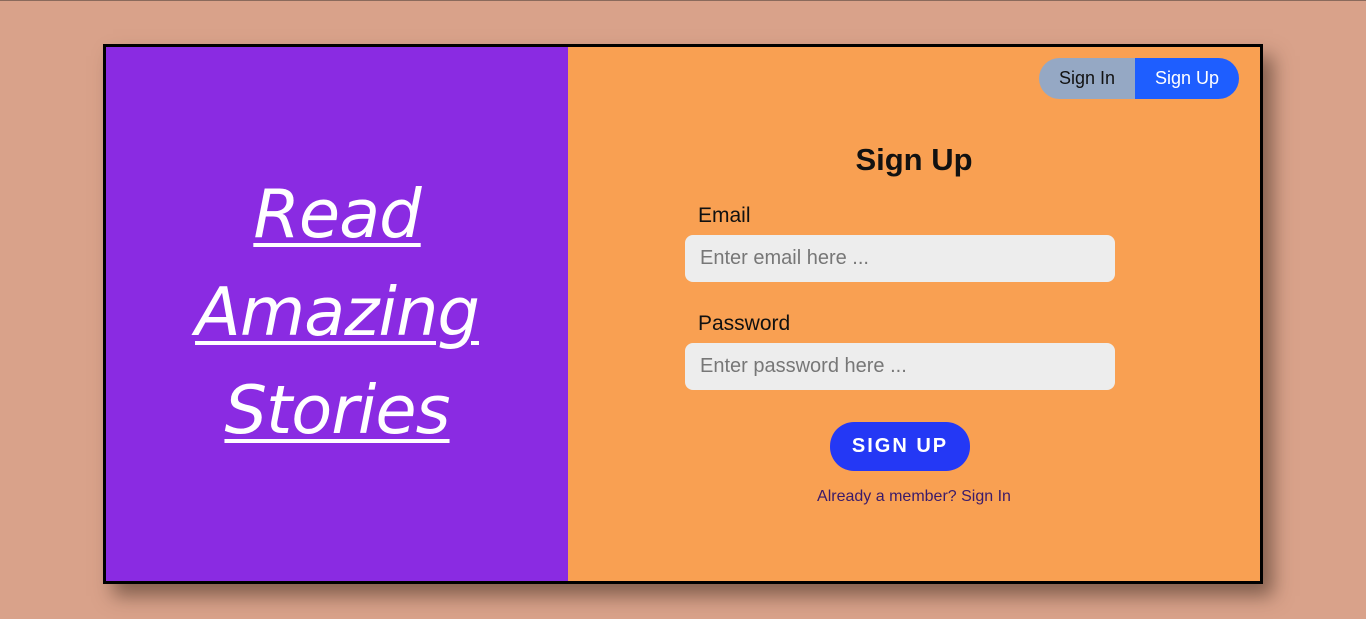 This screenshot has width=1366, height=619. What do you see at coordinates (724, 215) in the screenshot?
I see `email-label: Email` at bounding box center [724, 215].